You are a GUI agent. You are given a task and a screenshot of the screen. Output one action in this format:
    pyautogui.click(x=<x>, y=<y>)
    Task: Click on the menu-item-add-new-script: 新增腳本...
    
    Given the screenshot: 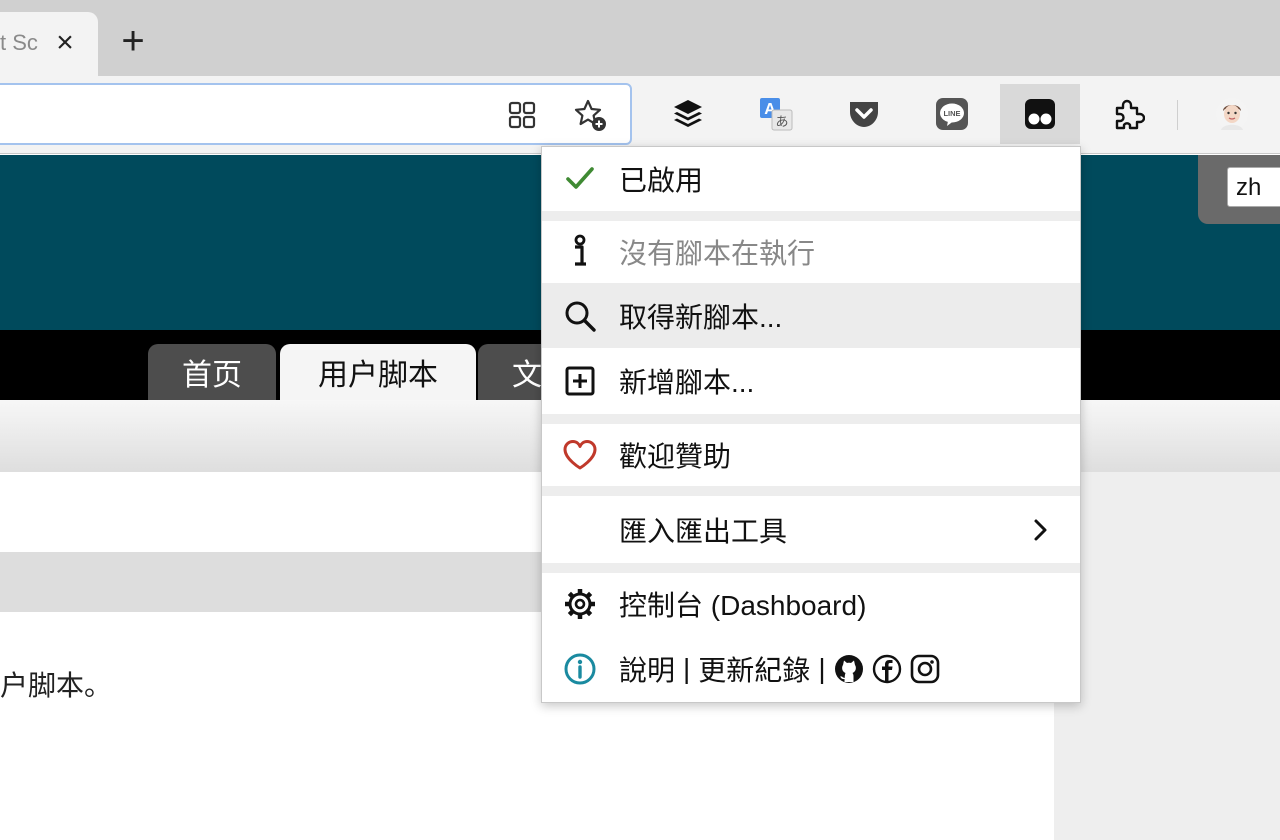 What is the action you would take?
    pyautogui.click(x=811, y=381)
    